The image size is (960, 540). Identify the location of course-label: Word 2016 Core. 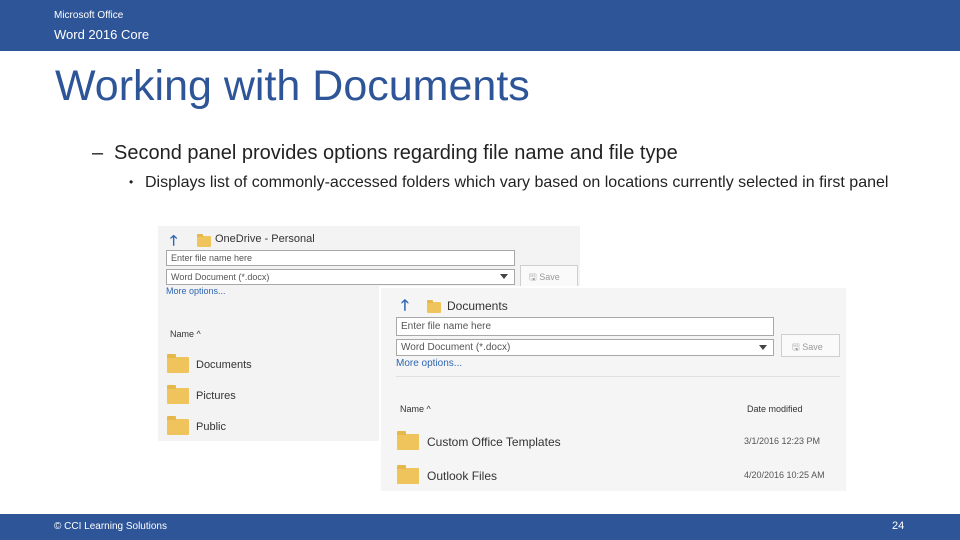
(102, 34).